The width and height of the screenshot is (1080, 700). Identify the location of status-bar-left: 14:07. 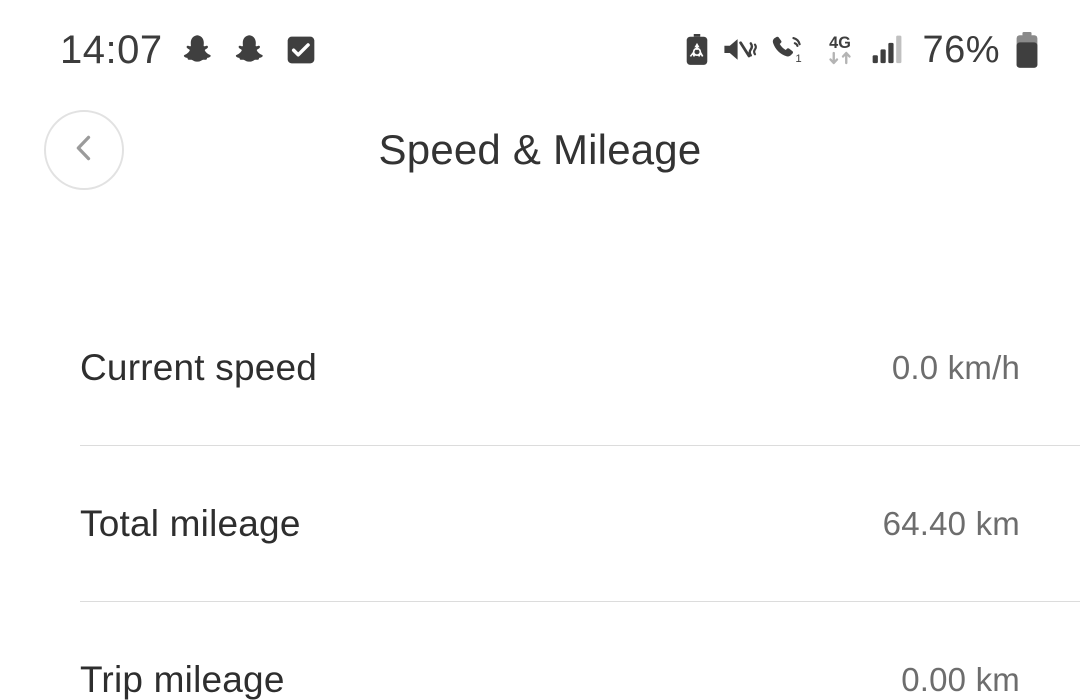
(188, 50).